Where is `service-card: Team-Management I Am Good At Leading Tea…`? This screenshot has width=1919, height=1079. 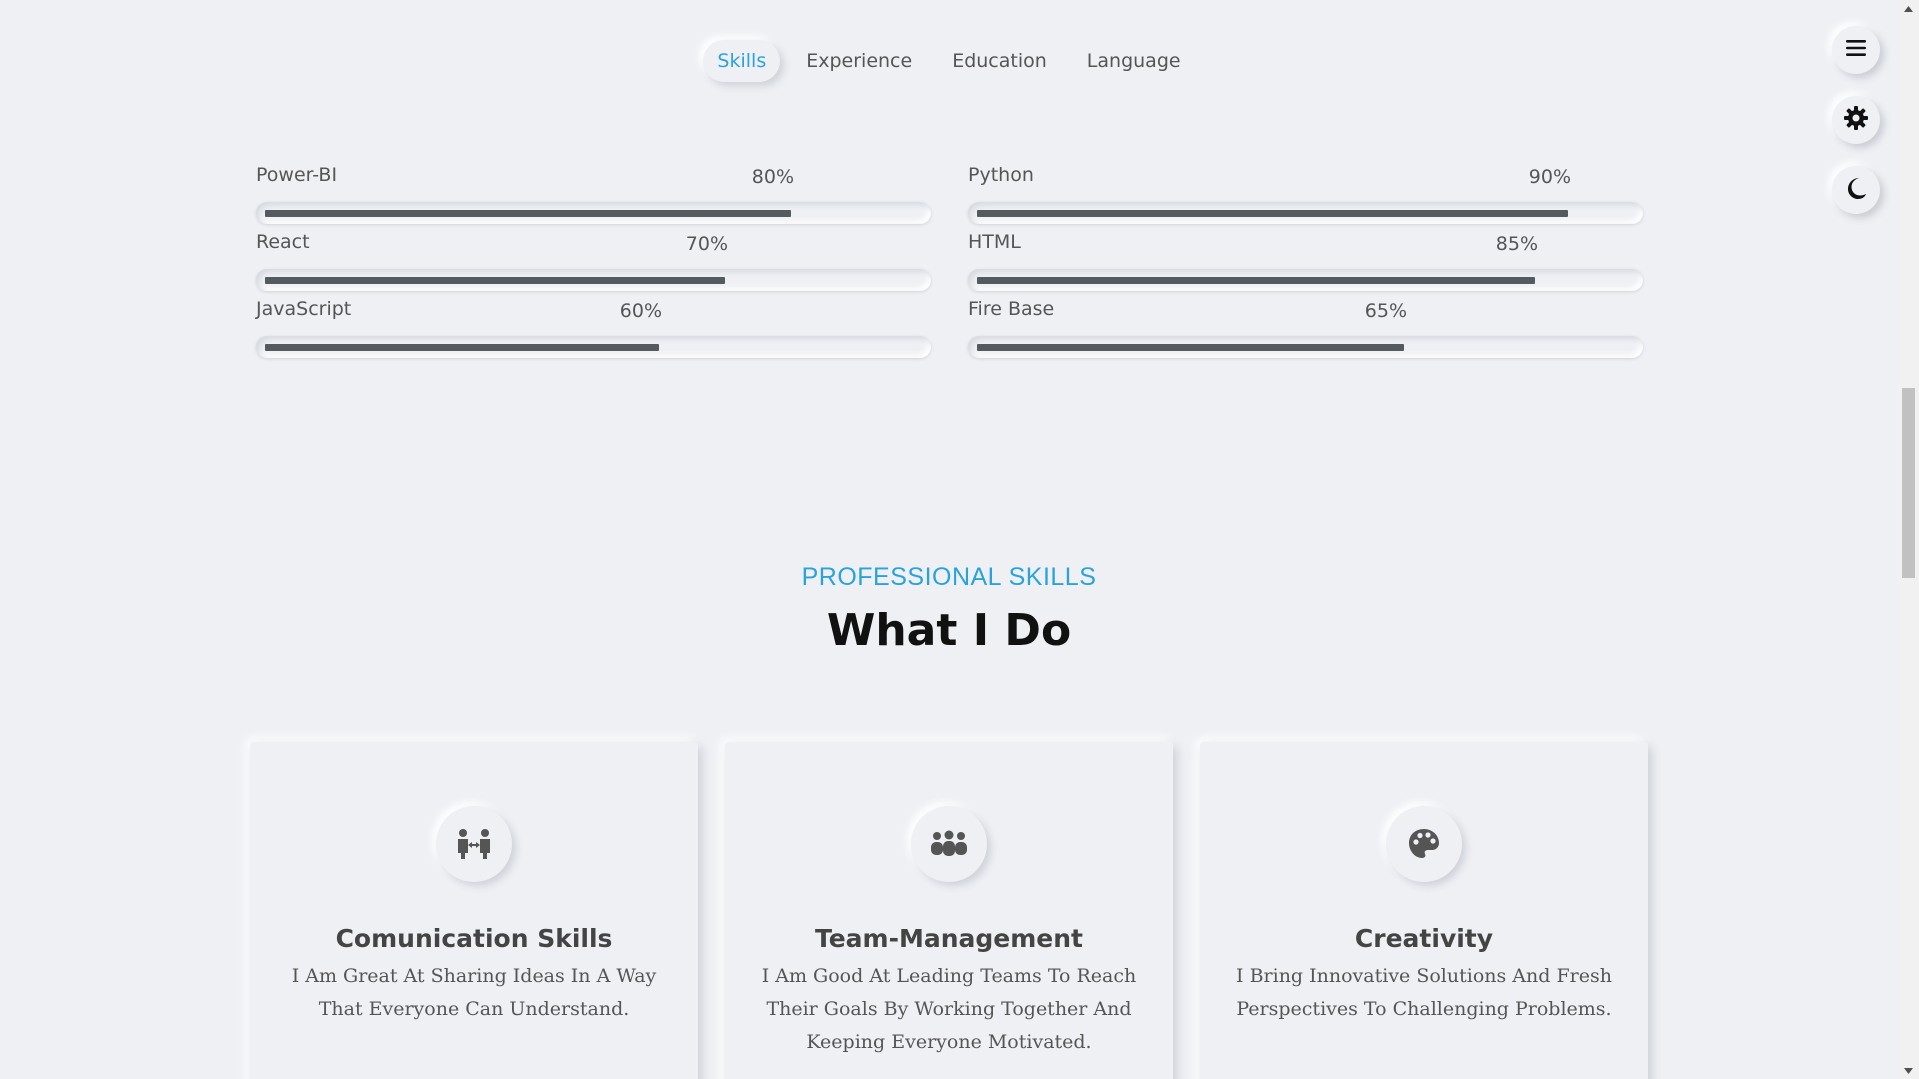 service-card: Team-Management I Am Good At Leading Tea… is located at coordinates (949, 910).